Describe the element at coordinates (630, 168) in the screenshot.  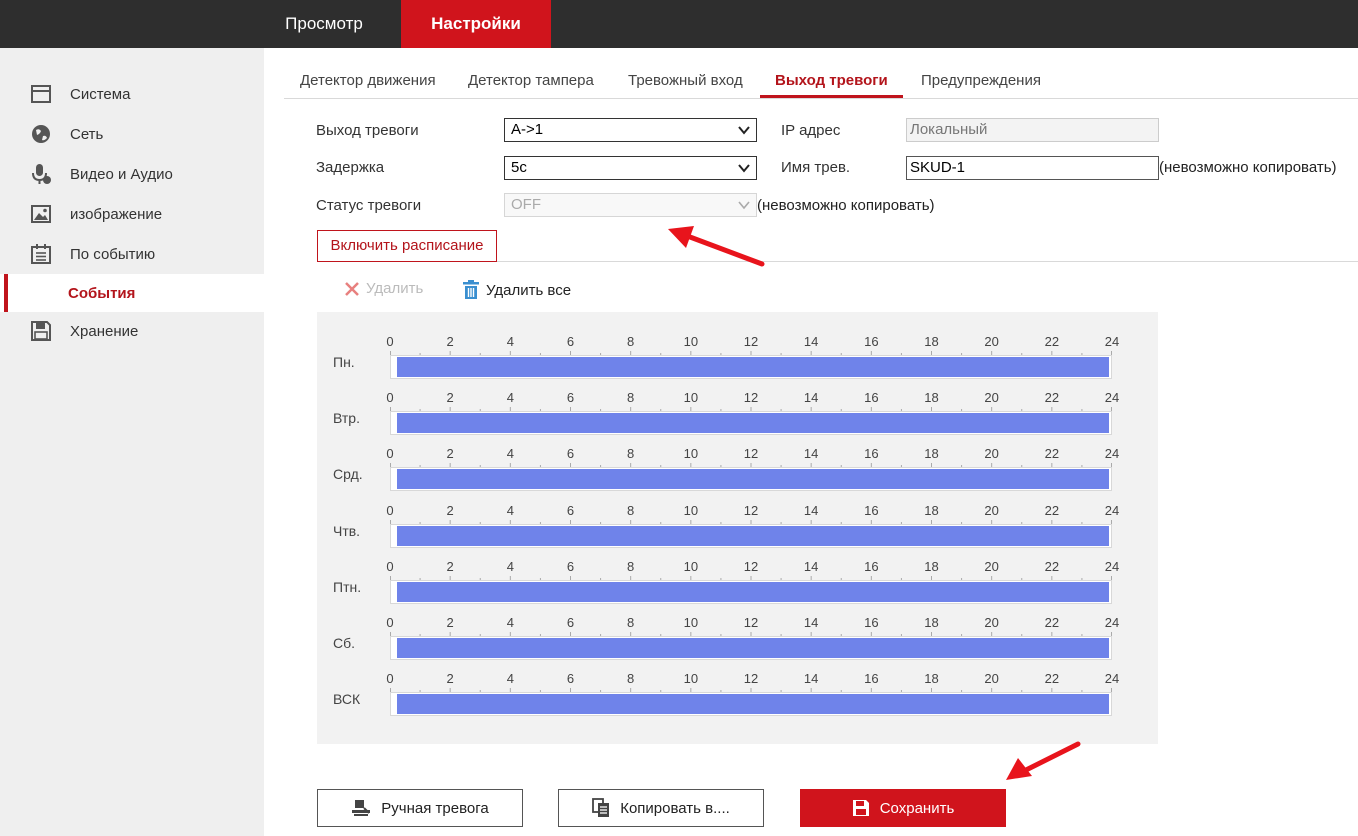
I see `delay-select: 5с` at that location.